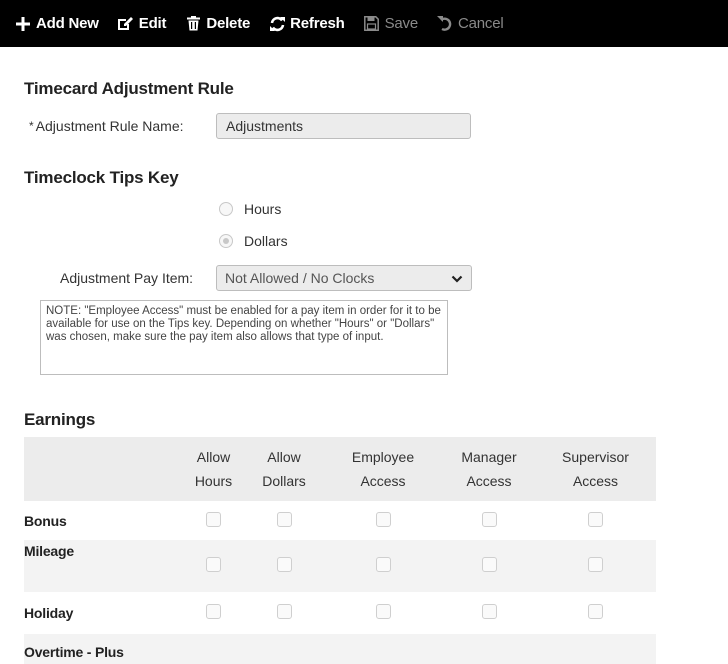 Image resolution: width=728 pixels, height=664 pixels. What do you see at coordinates (595, 564) in the screenshot?
I see `checkbox-mileage-supervisor-access` at bounding box center [595, 564].